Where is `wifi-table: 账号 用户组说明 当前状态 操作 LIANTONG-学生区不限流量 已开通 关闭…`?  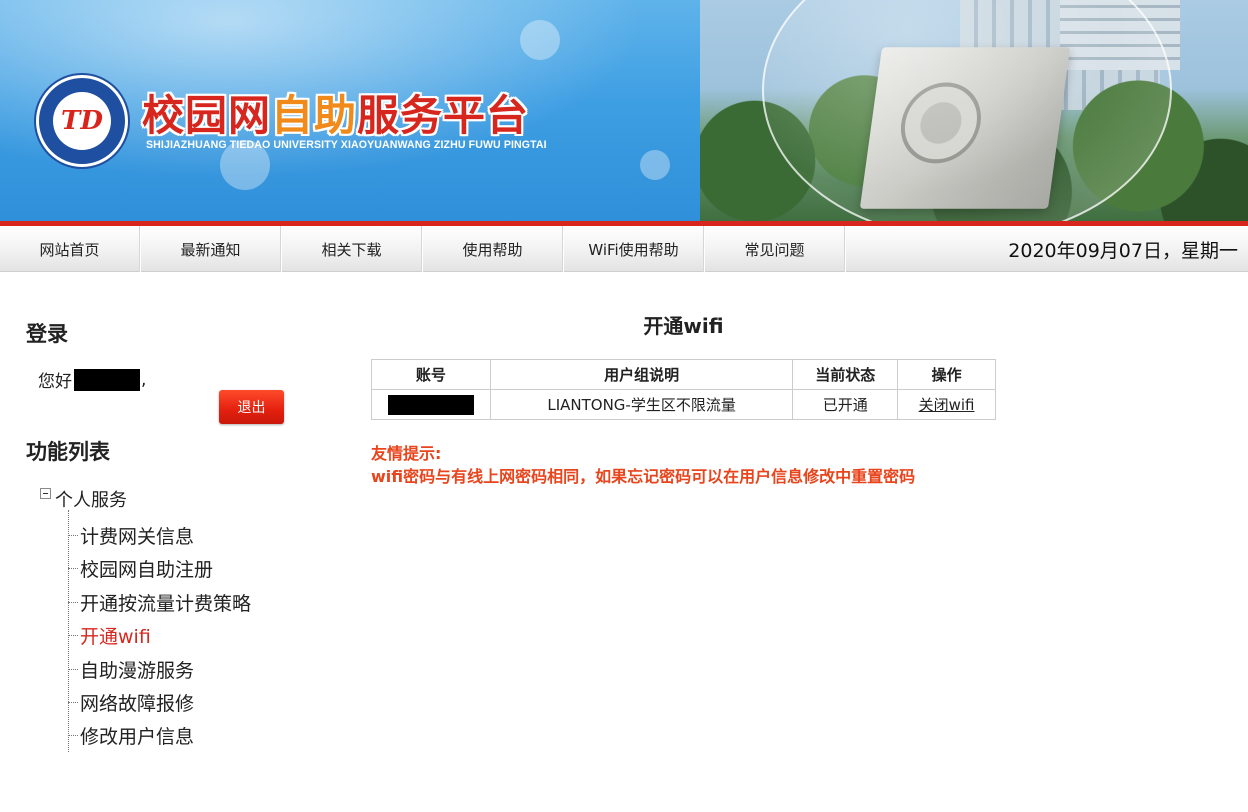
wifi-table: 账号 用户组说明 当前状态 操作 LIANTONG-学生区不限流量 已开通 关闭… is located at coordinates (683, 389).